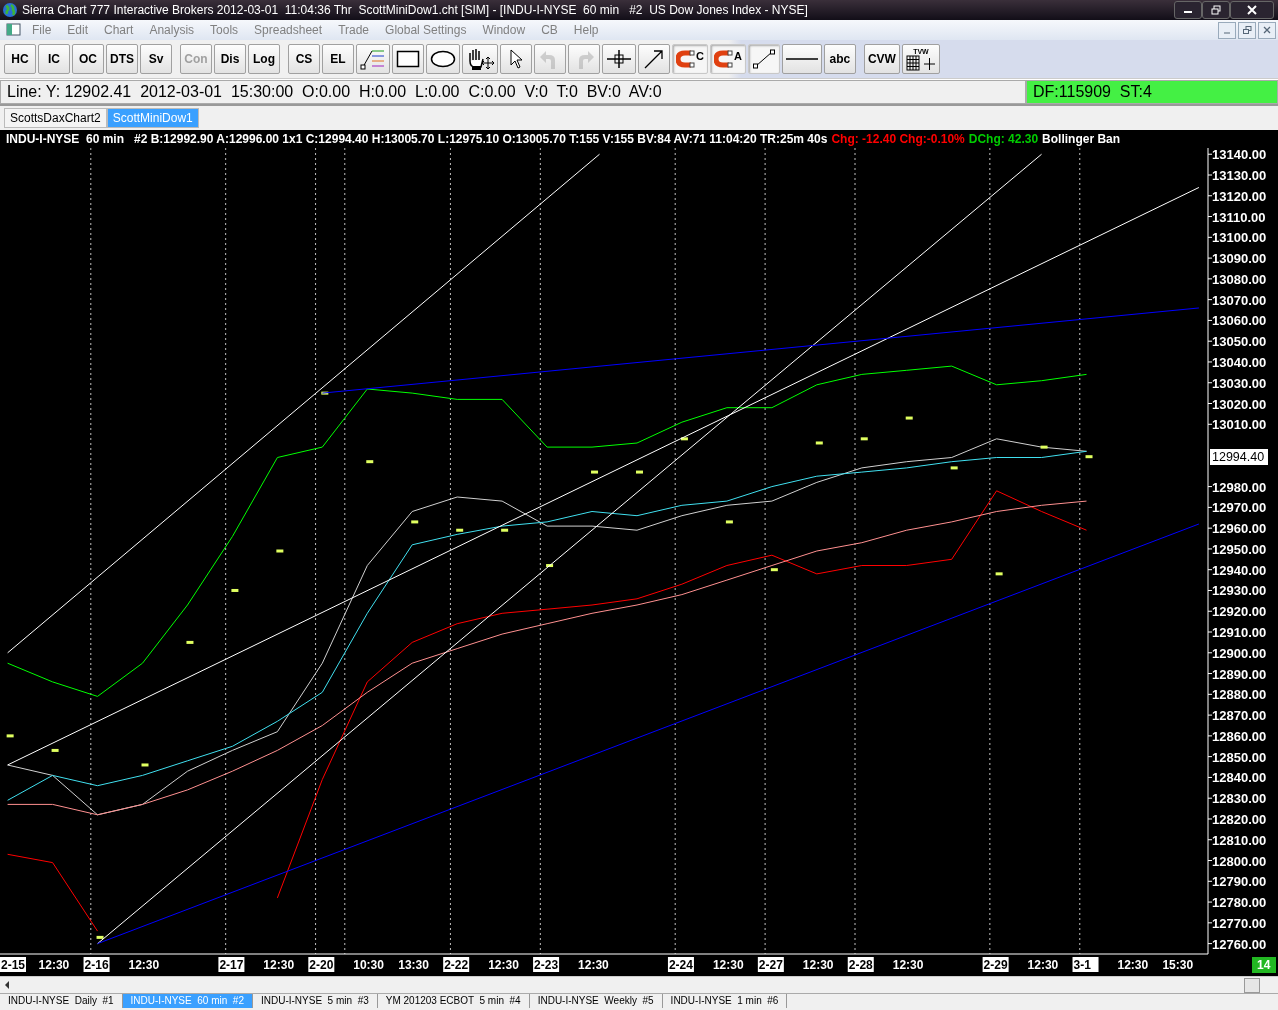  Describe the element at coordinates (1239, 674) in the screenshot. I see `price-axis-label: 12890.00` at that location.